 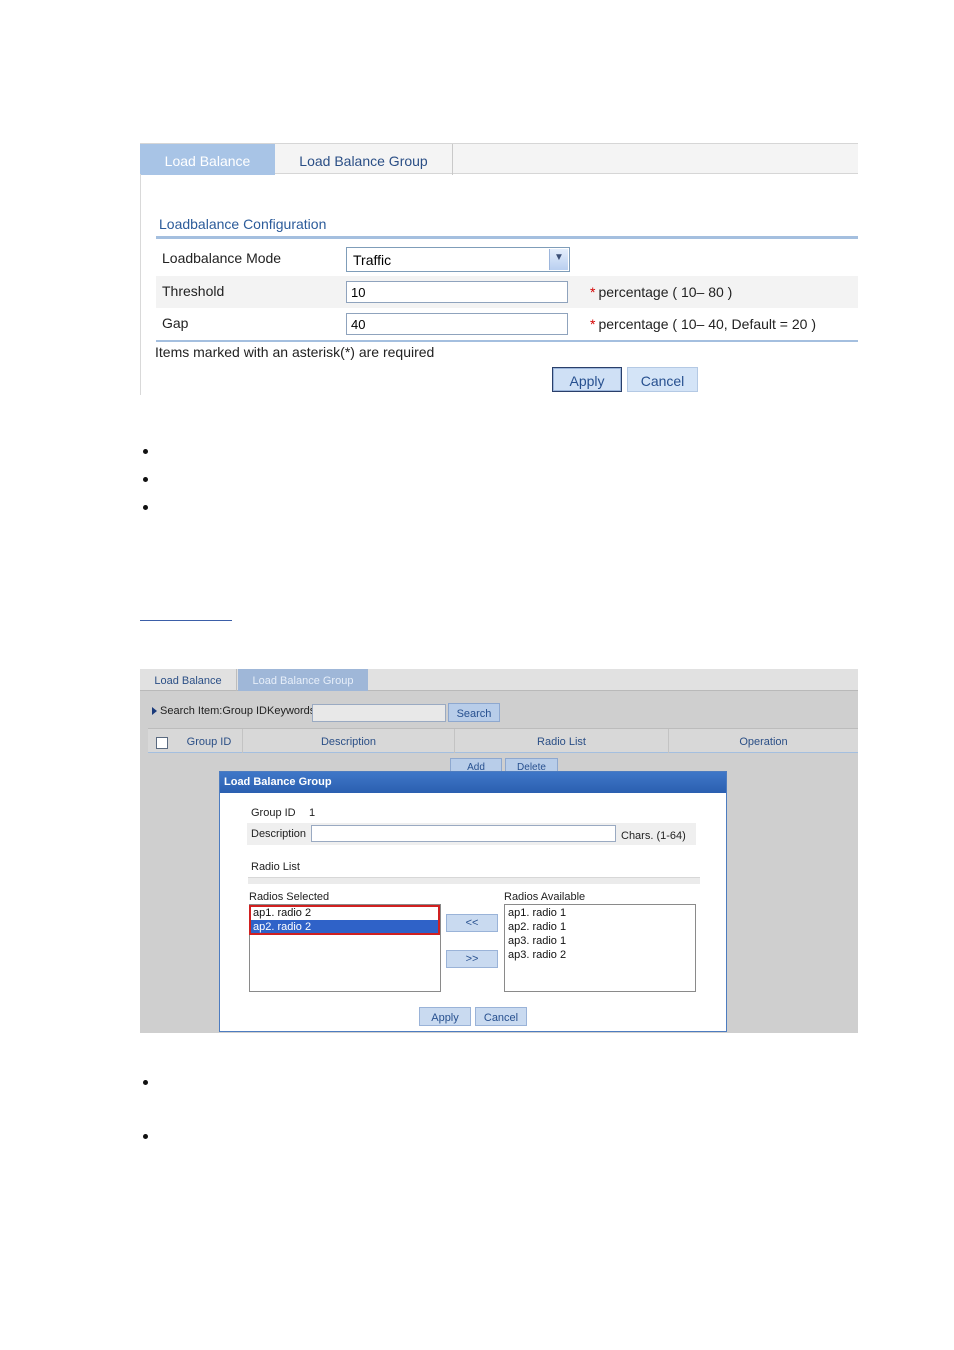 What do you see at coordinates (763, 742) in the screenshot?
I see `column-operation: Operation` at bounding box center [763, 742].